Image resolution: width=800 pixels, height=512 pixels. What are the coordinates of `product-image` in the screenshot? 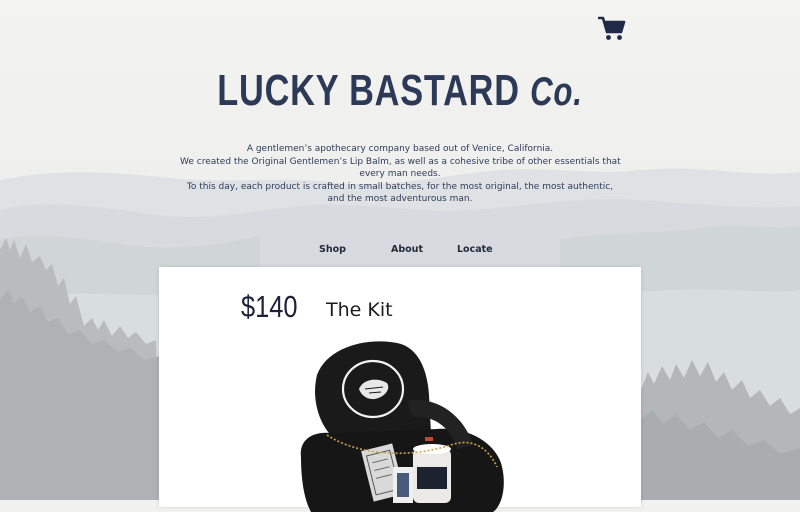 It's located at (404, 424).